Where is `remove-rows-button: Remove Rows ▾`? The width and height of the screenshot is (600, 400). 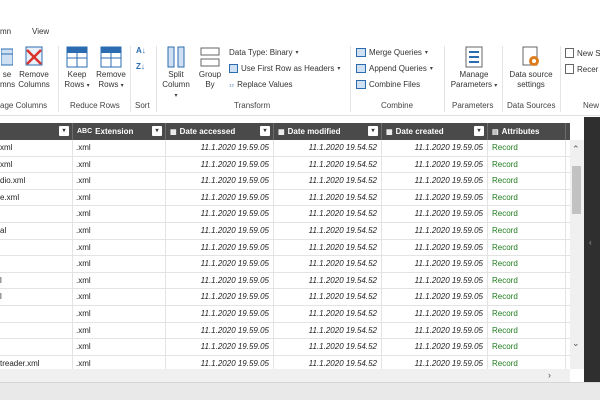 remove-rows-button: Remove Rows ▾ is located at coordinates (111, 68).